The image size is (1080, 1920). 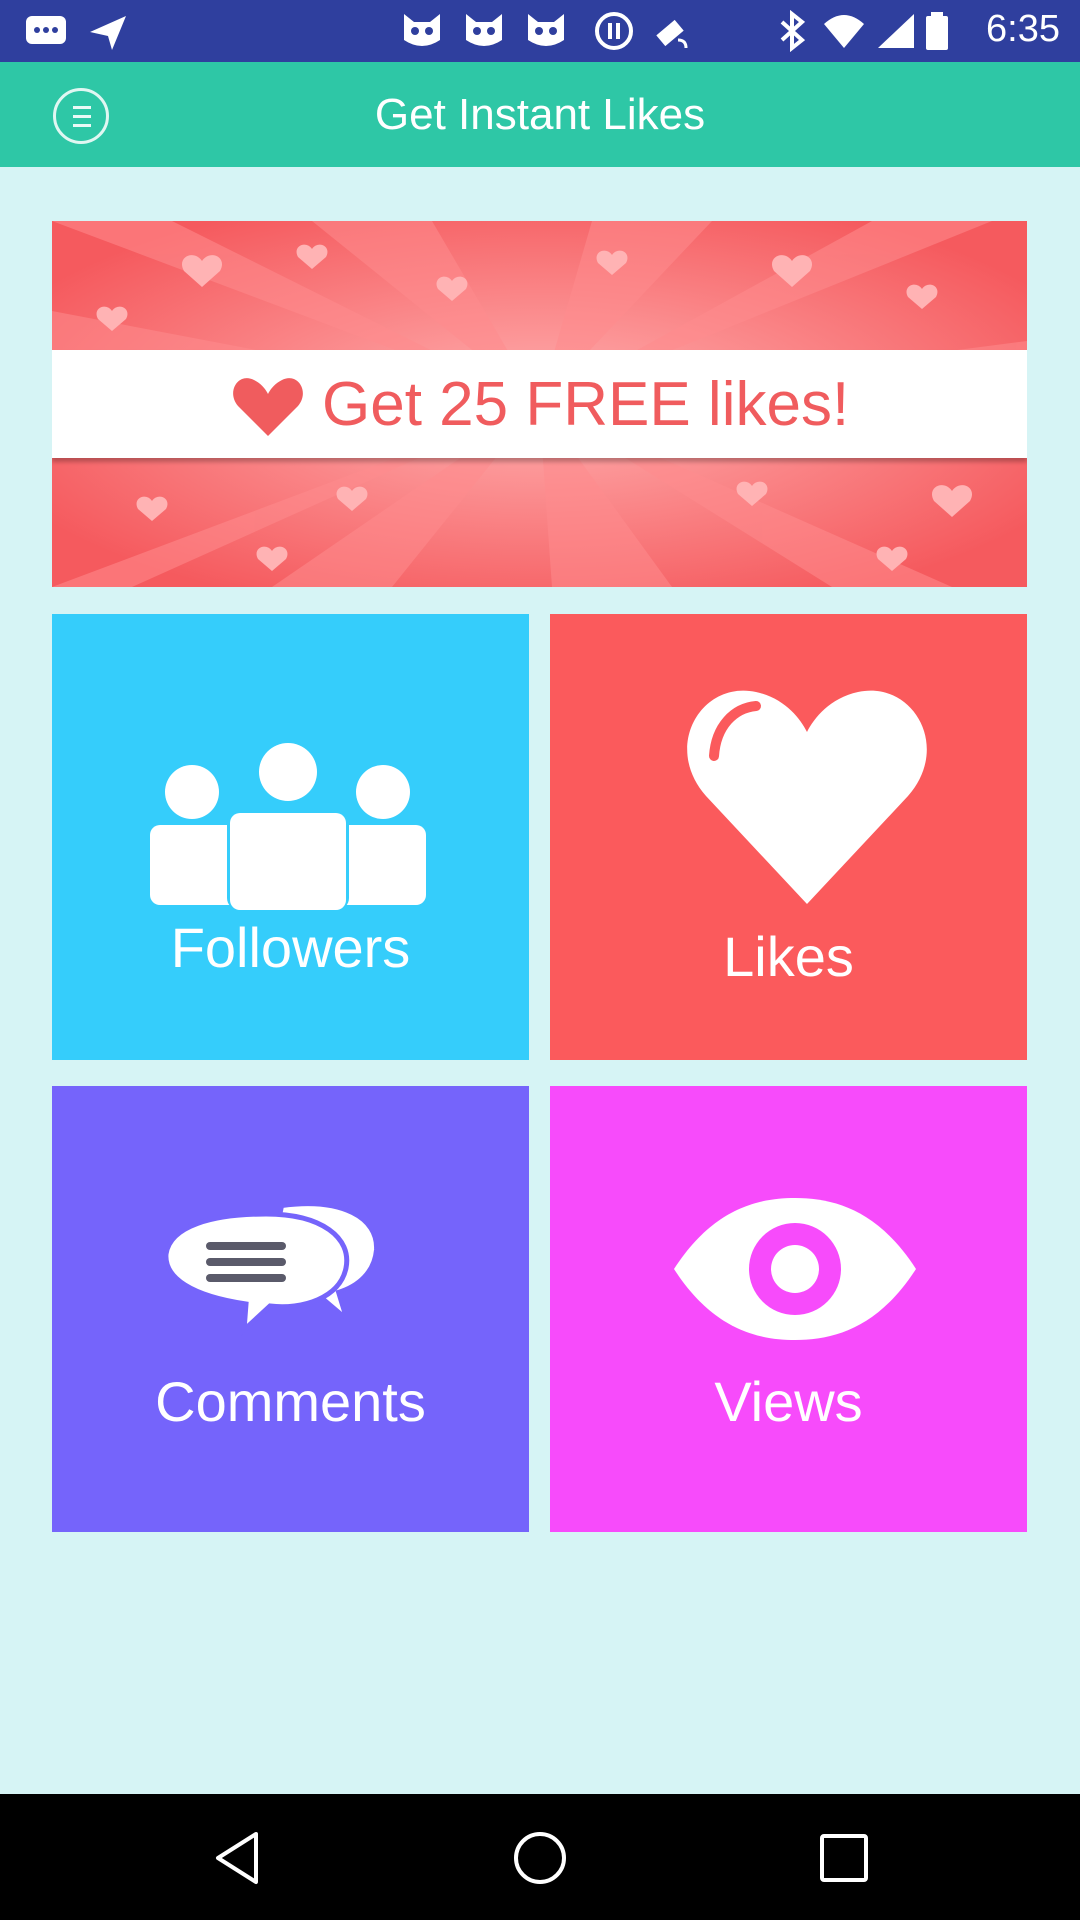 What do you see at coordinates (290, 1401) in the screenshot?
I see `comments-label: Comments` at bounding box center [290, 1401].